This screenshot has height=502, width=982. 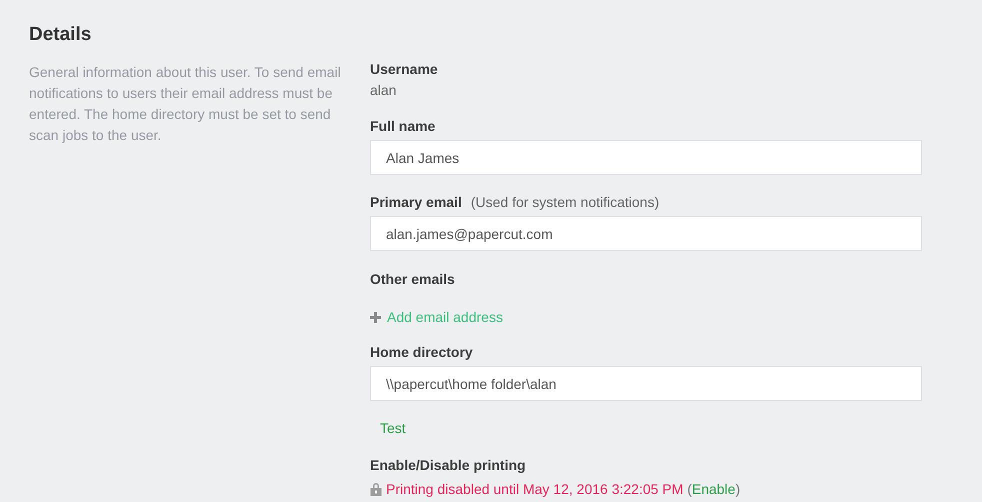 What do you see at coordinates (563, 489) in the screenshot?
I see `printing-status: Printing disabled until May 12, 2016 3:22:05 PM (Enable)` at bounding box center [563, 489].